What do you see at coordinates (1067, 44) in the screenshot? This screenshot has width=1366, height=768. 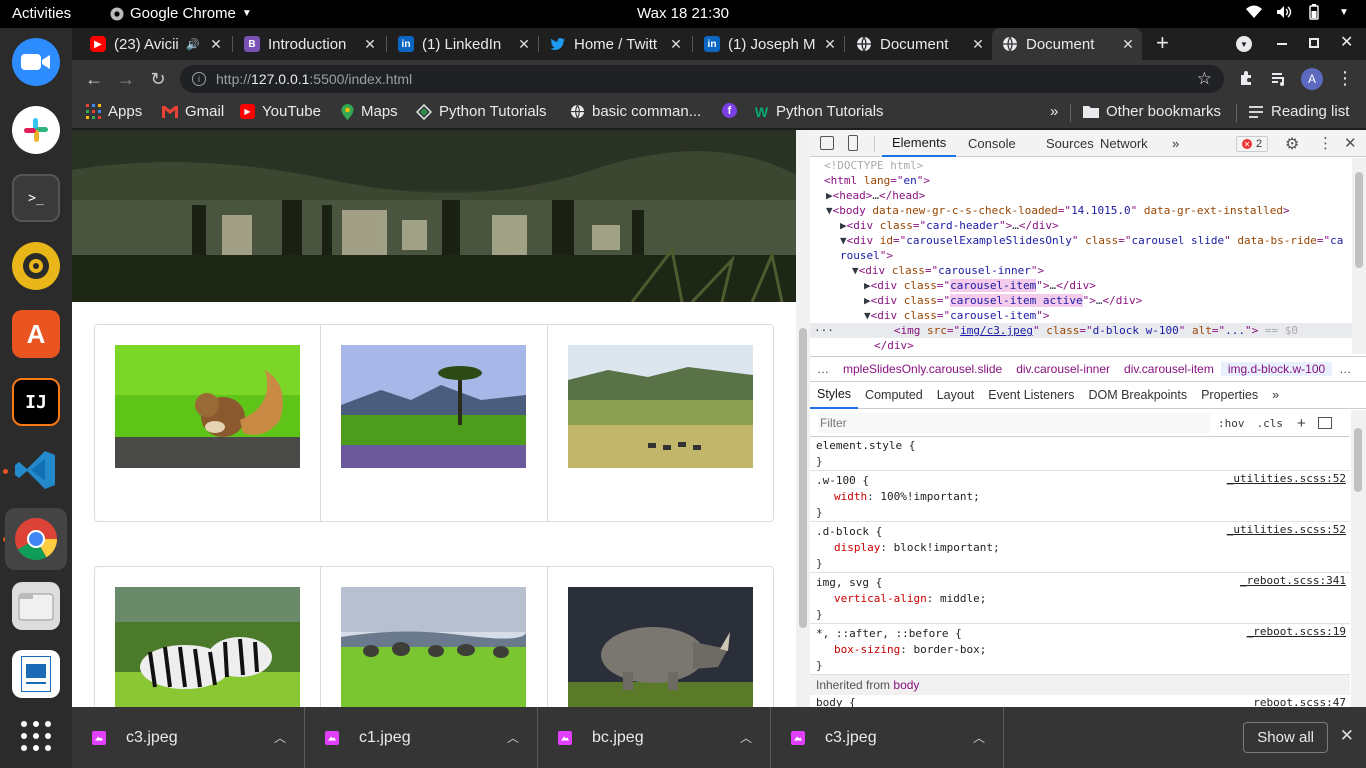 I see `tab-document-active: Document ✕` at bounding box center [1067, 44].